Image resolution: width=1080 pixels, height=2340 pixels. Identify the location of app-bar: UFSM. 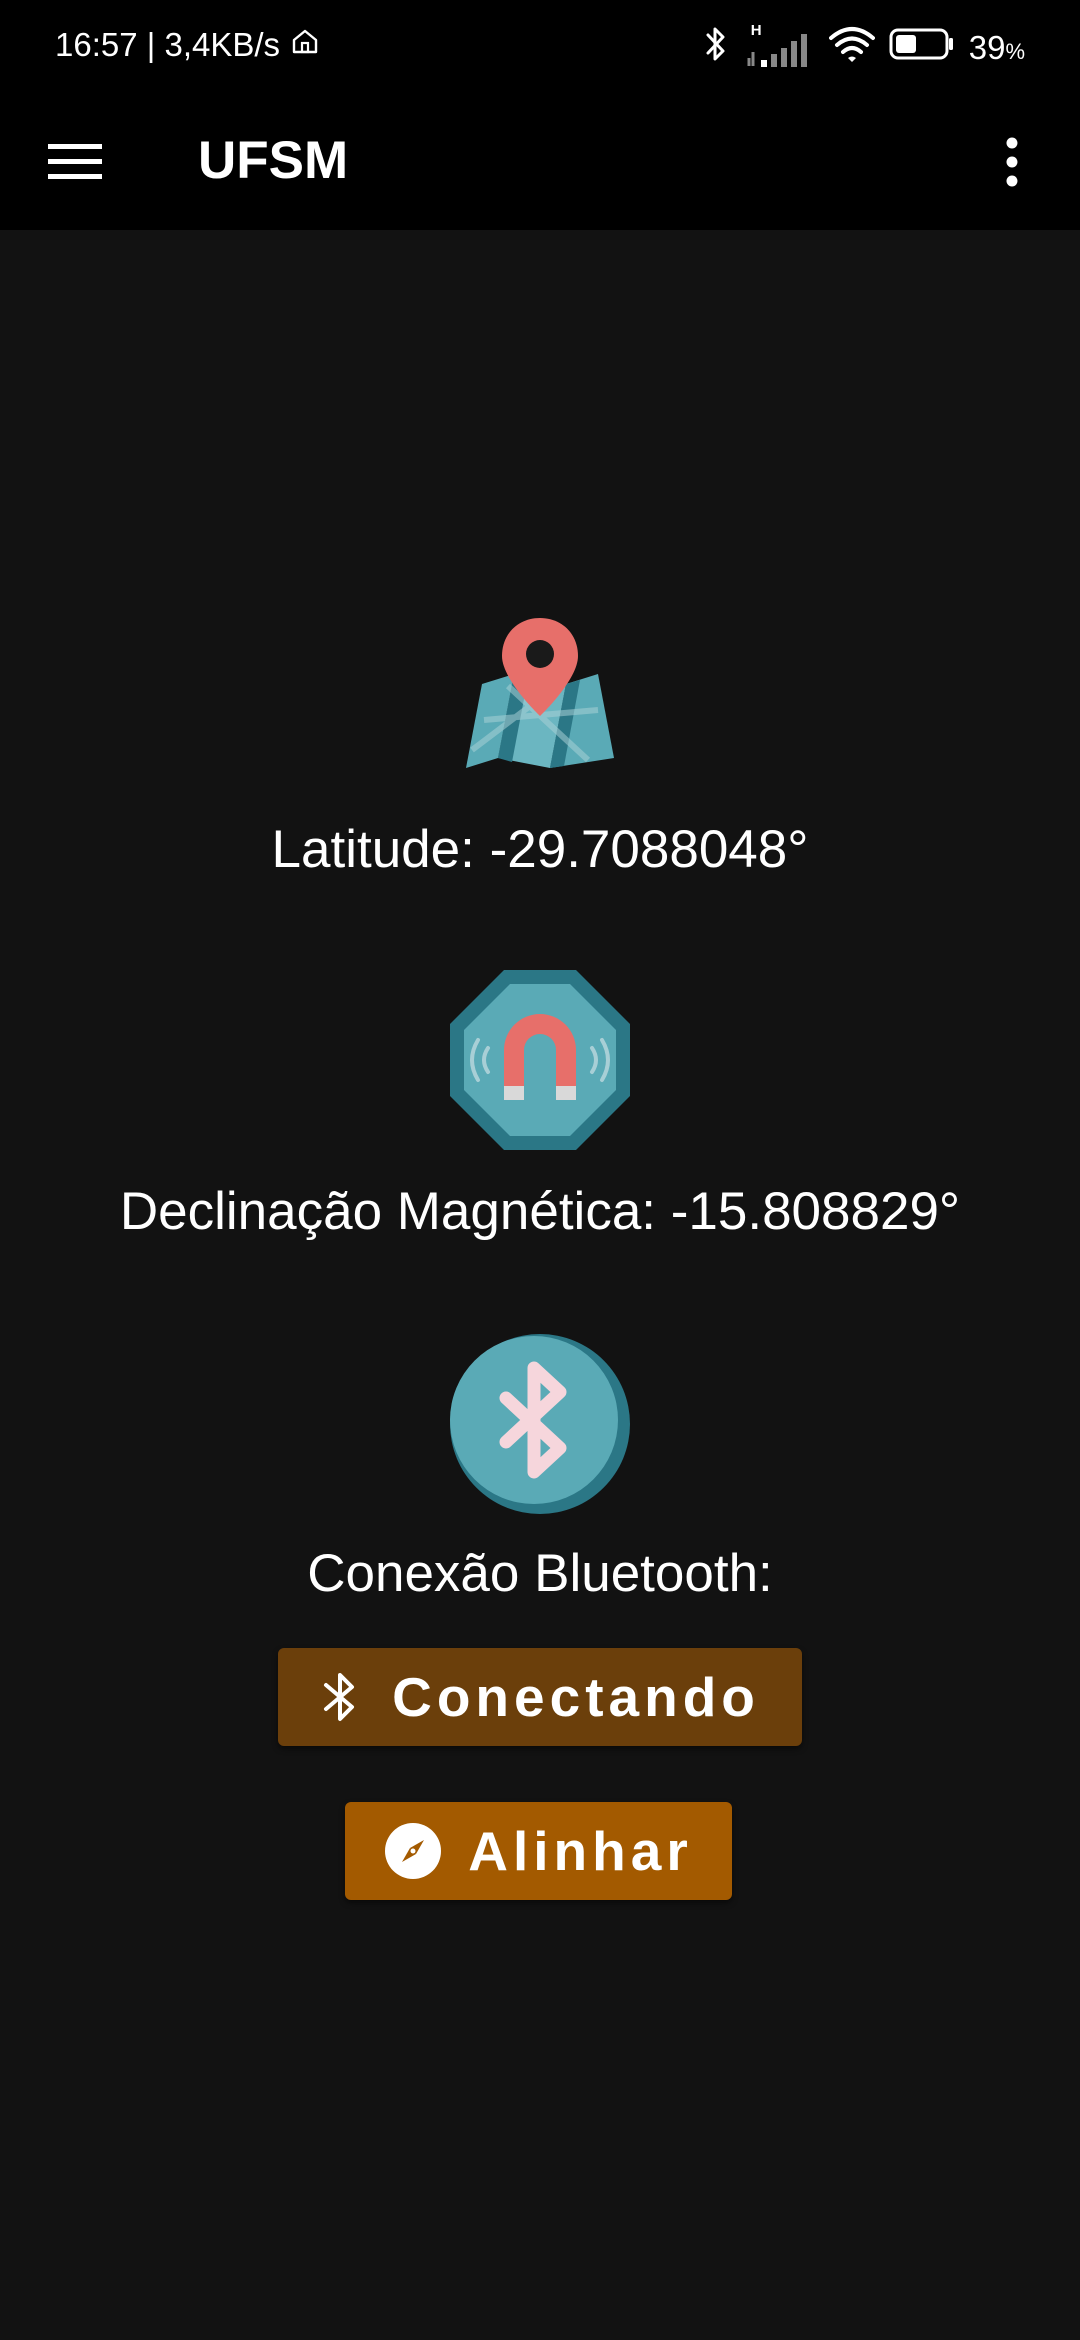
(540, 163).